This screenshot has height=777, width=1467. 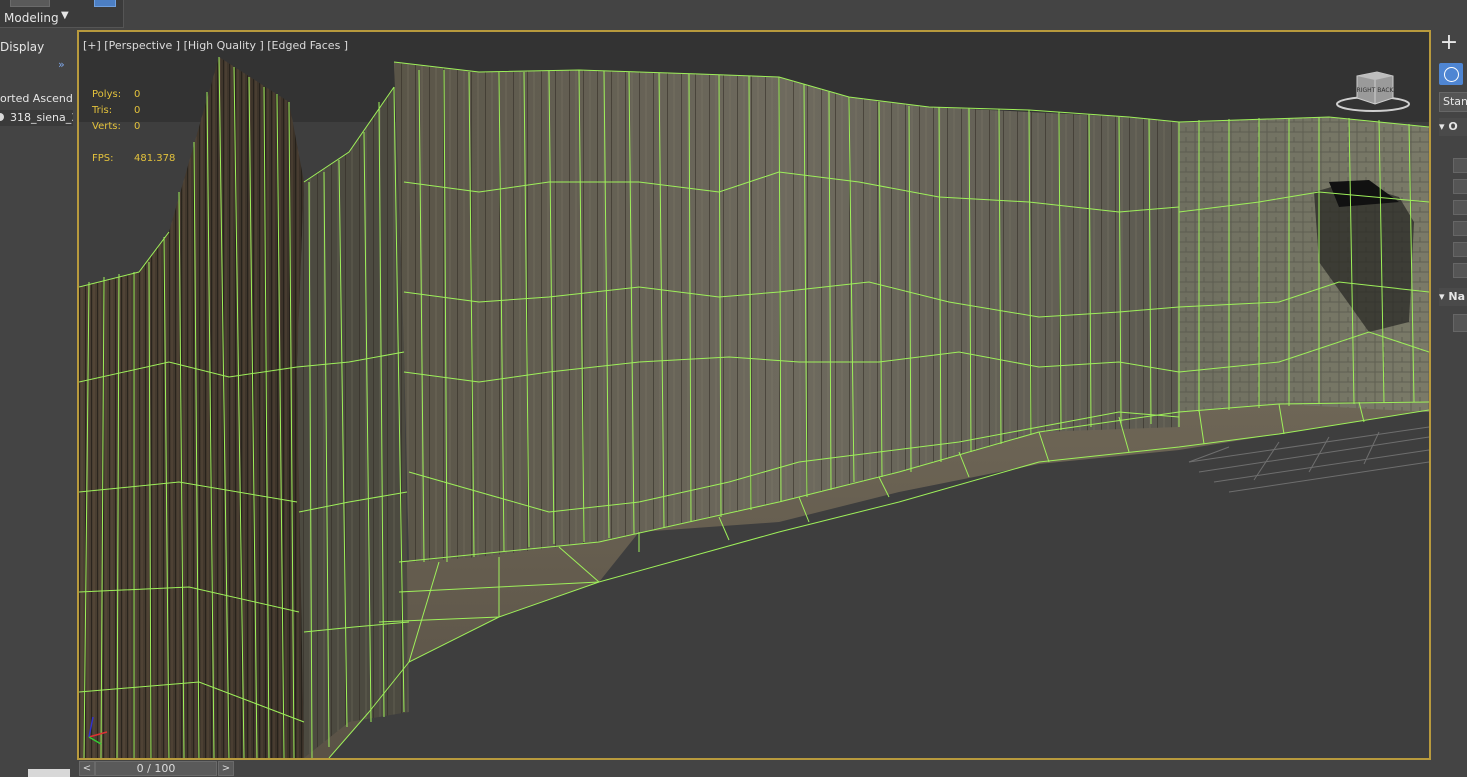 What do you see at coordinates (107, 94) in the screenshot?
I see `stat-key: Polys:` at bounding box center [107, 94].